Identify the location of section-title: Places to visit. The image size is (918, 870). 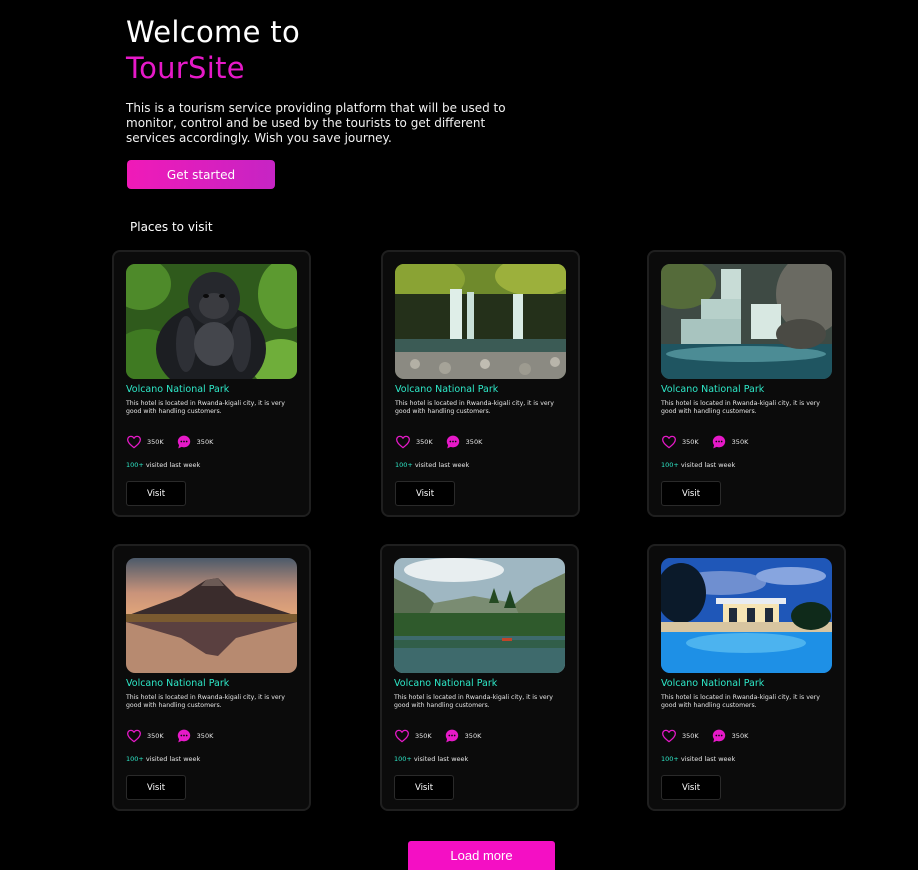
(171, 227).